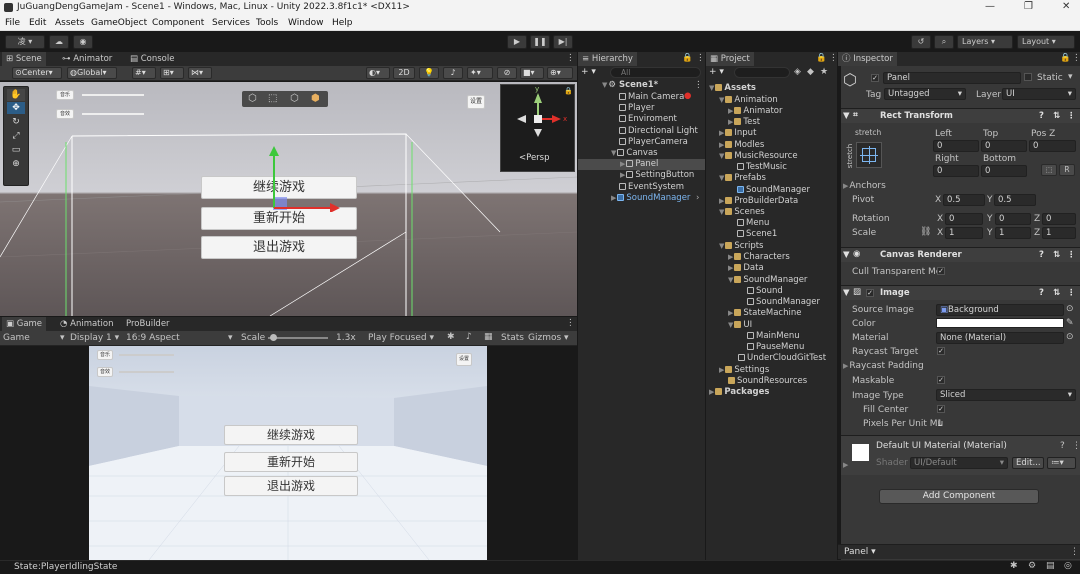 The image size is (1080, 574). I want to click on view-box-icon: ⬡, so click(294, 98).